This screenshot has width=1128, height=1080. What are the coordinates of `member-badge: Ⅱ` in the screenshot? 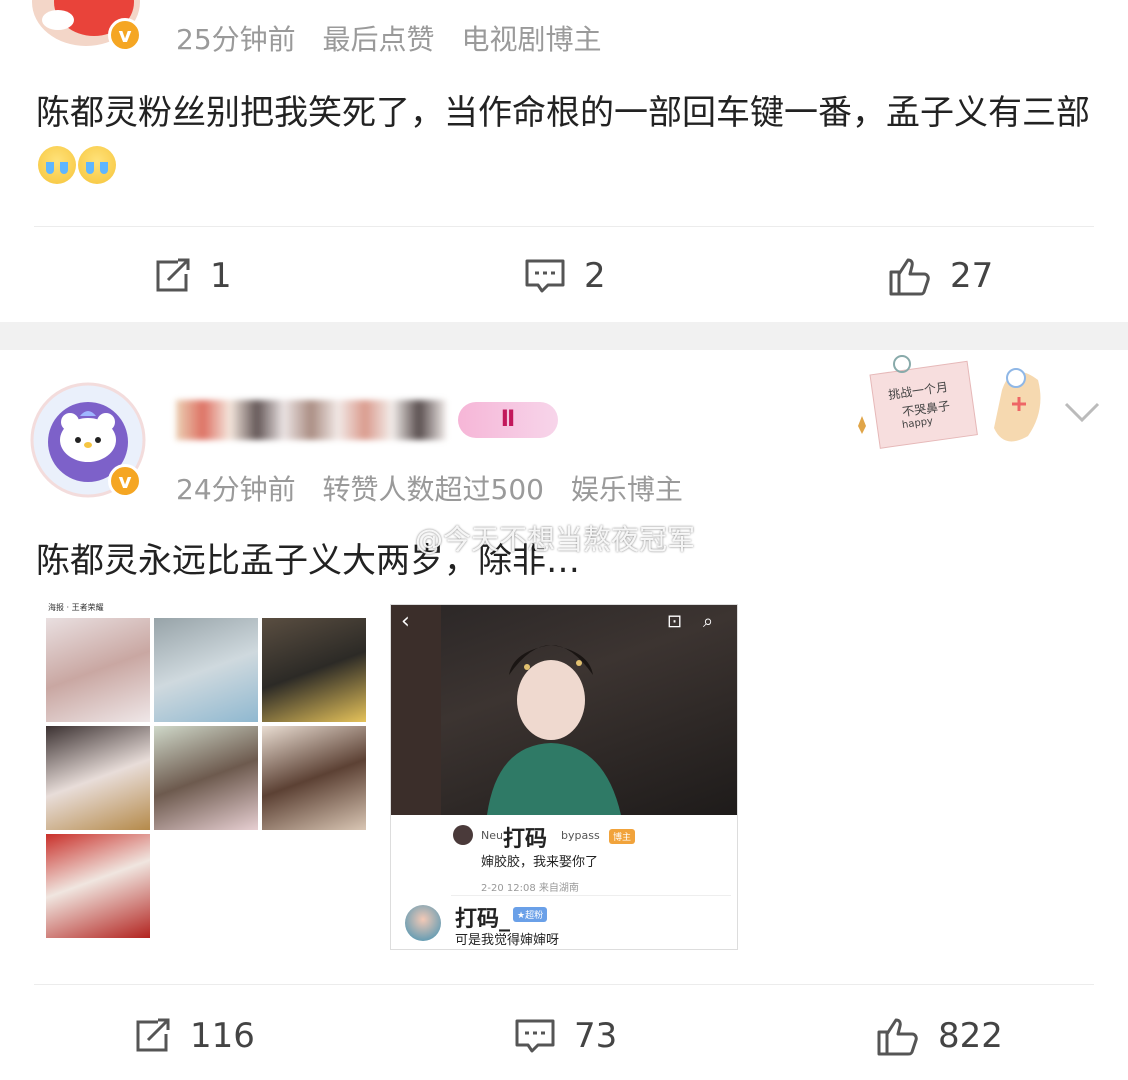 It's located at (508, 420).